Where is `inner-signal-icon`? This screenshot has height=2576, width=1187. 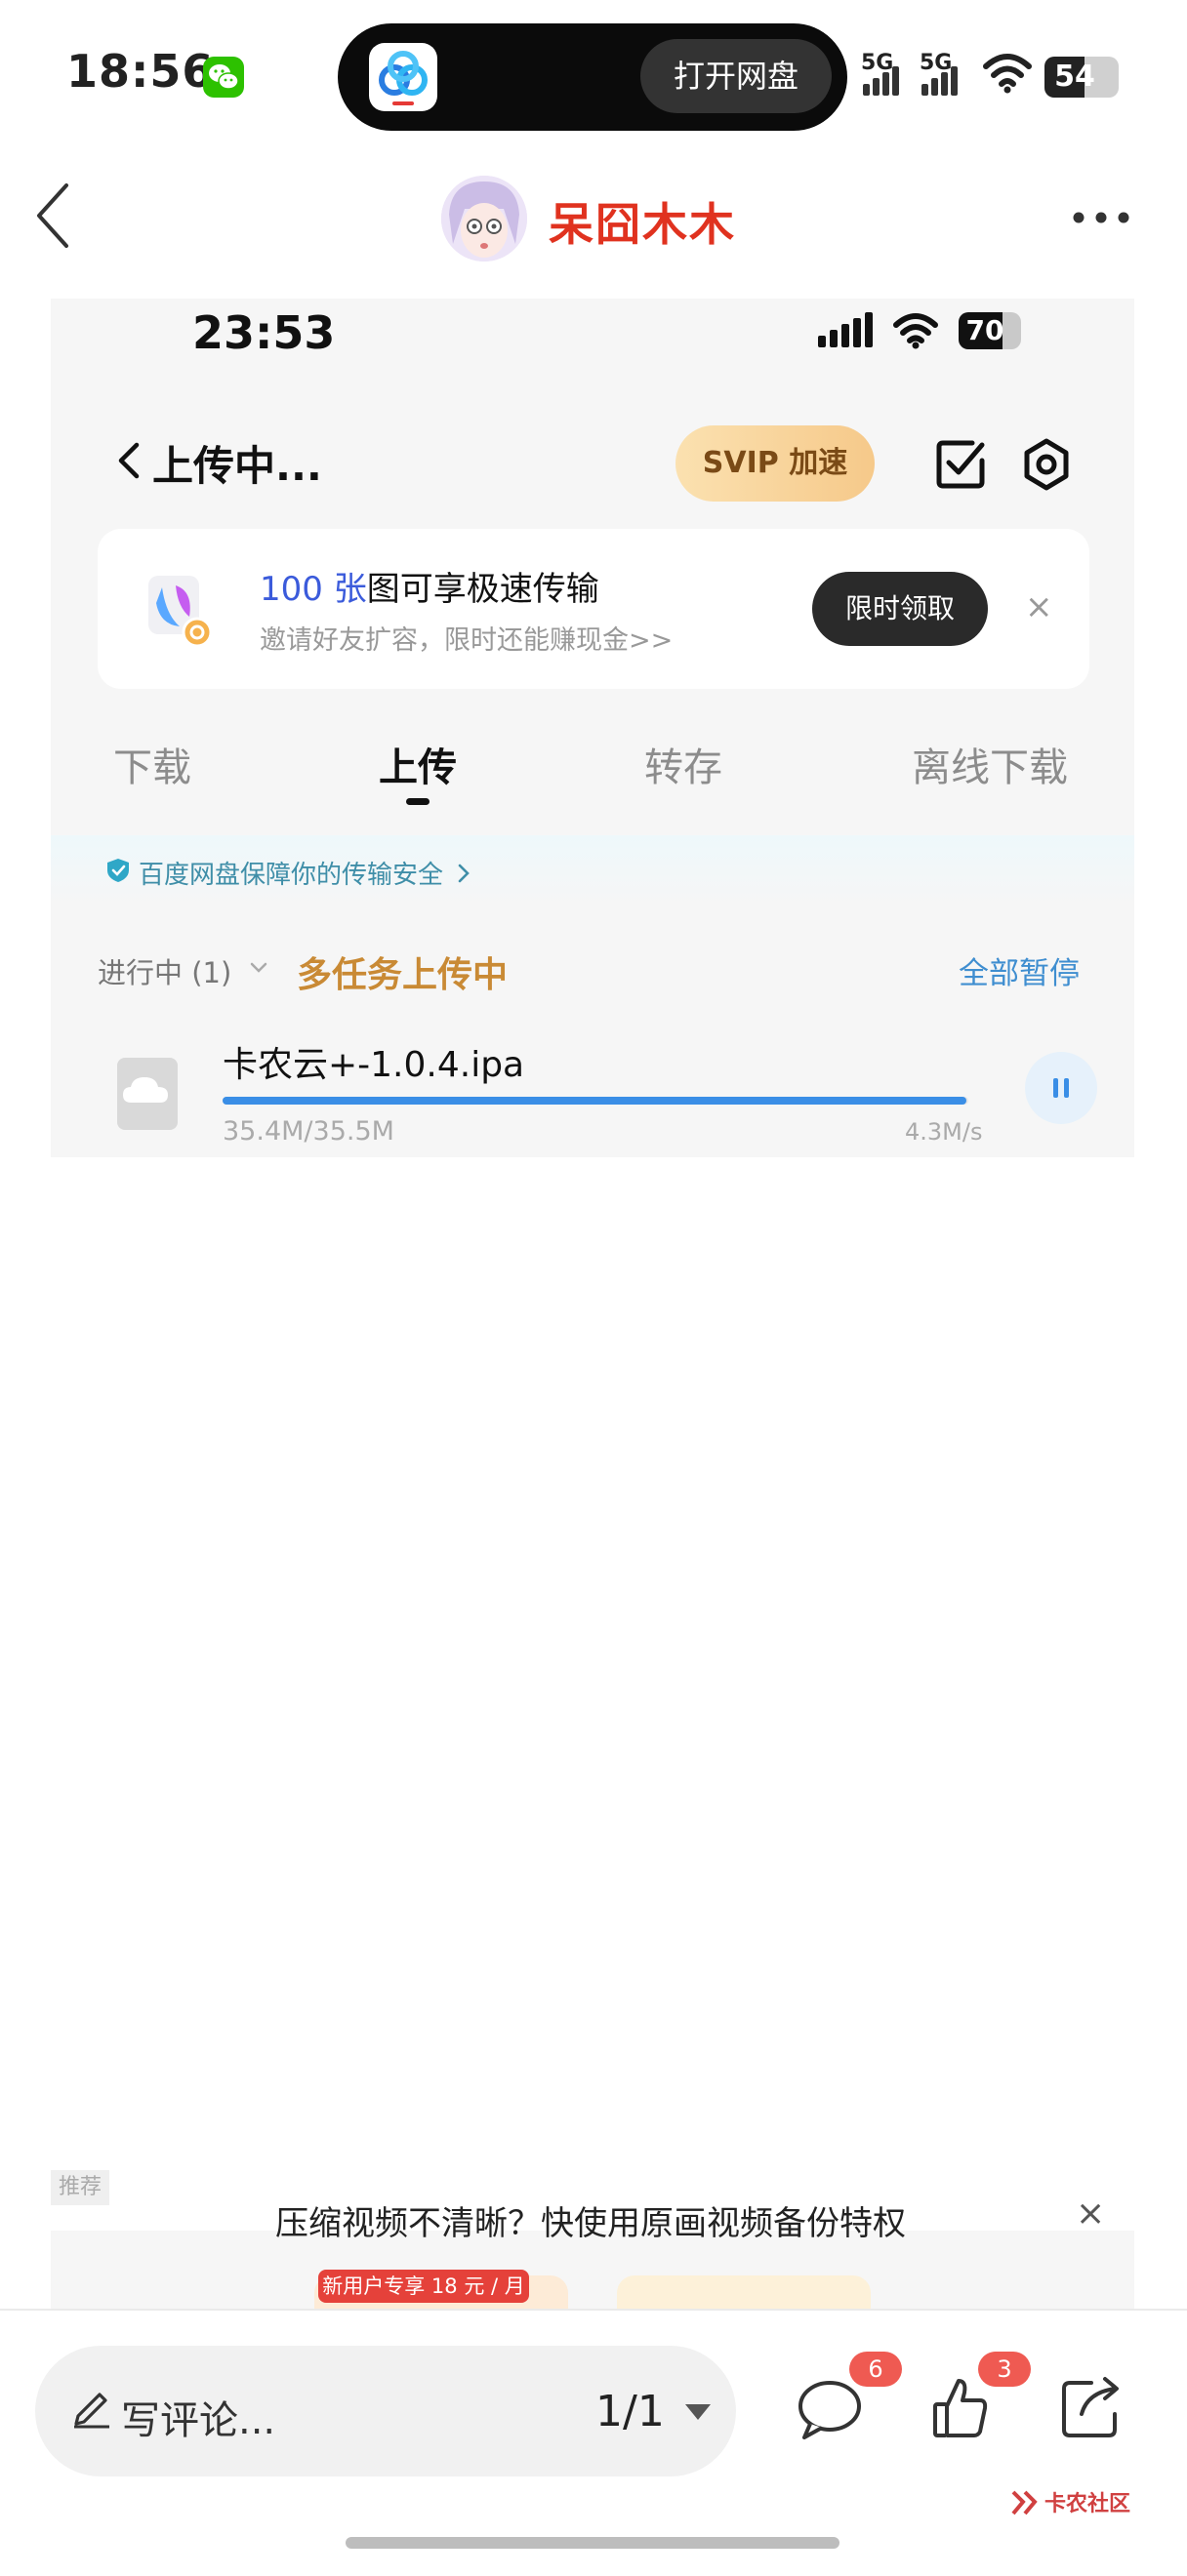 inner-signal-icon is located at coordinates (845, 329).